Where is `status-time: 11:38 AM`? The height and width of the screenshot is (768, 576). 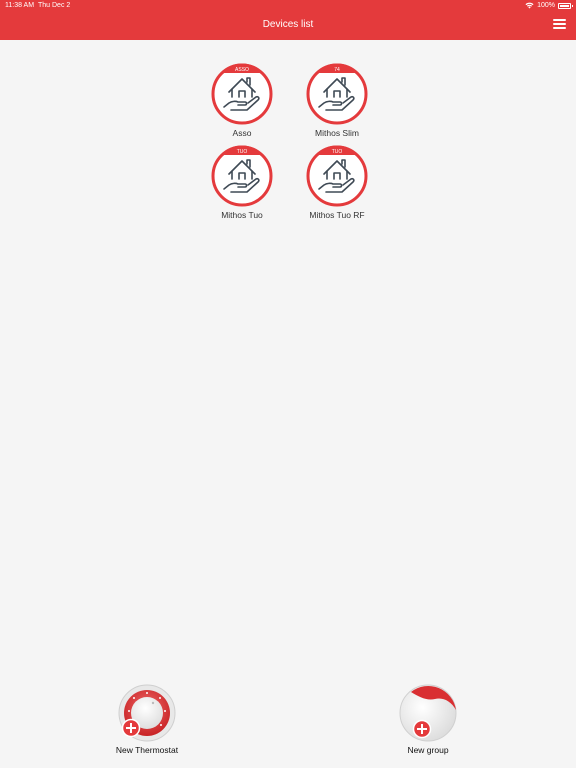 status-time: 11:38 AM is located at coordinates (20, 5).